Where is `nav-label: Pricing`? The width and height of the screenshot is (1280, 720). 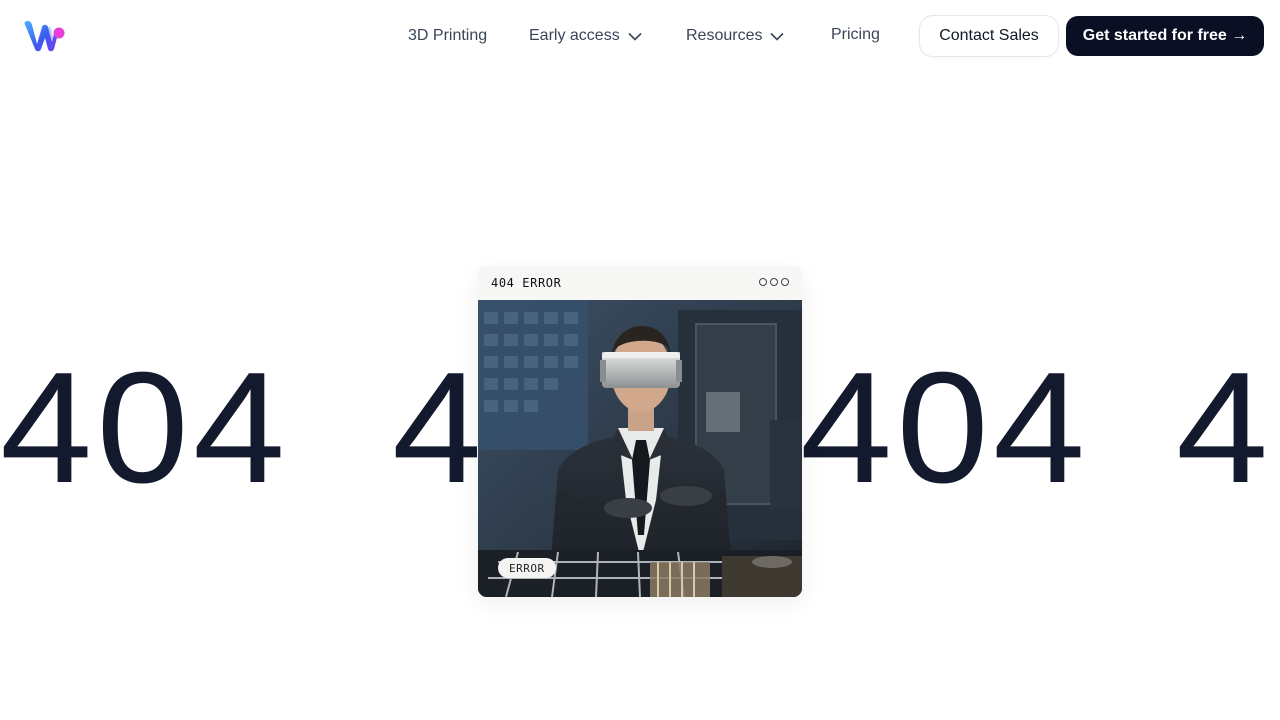
nav-label: Pricing is located at coordinates (855, 34).